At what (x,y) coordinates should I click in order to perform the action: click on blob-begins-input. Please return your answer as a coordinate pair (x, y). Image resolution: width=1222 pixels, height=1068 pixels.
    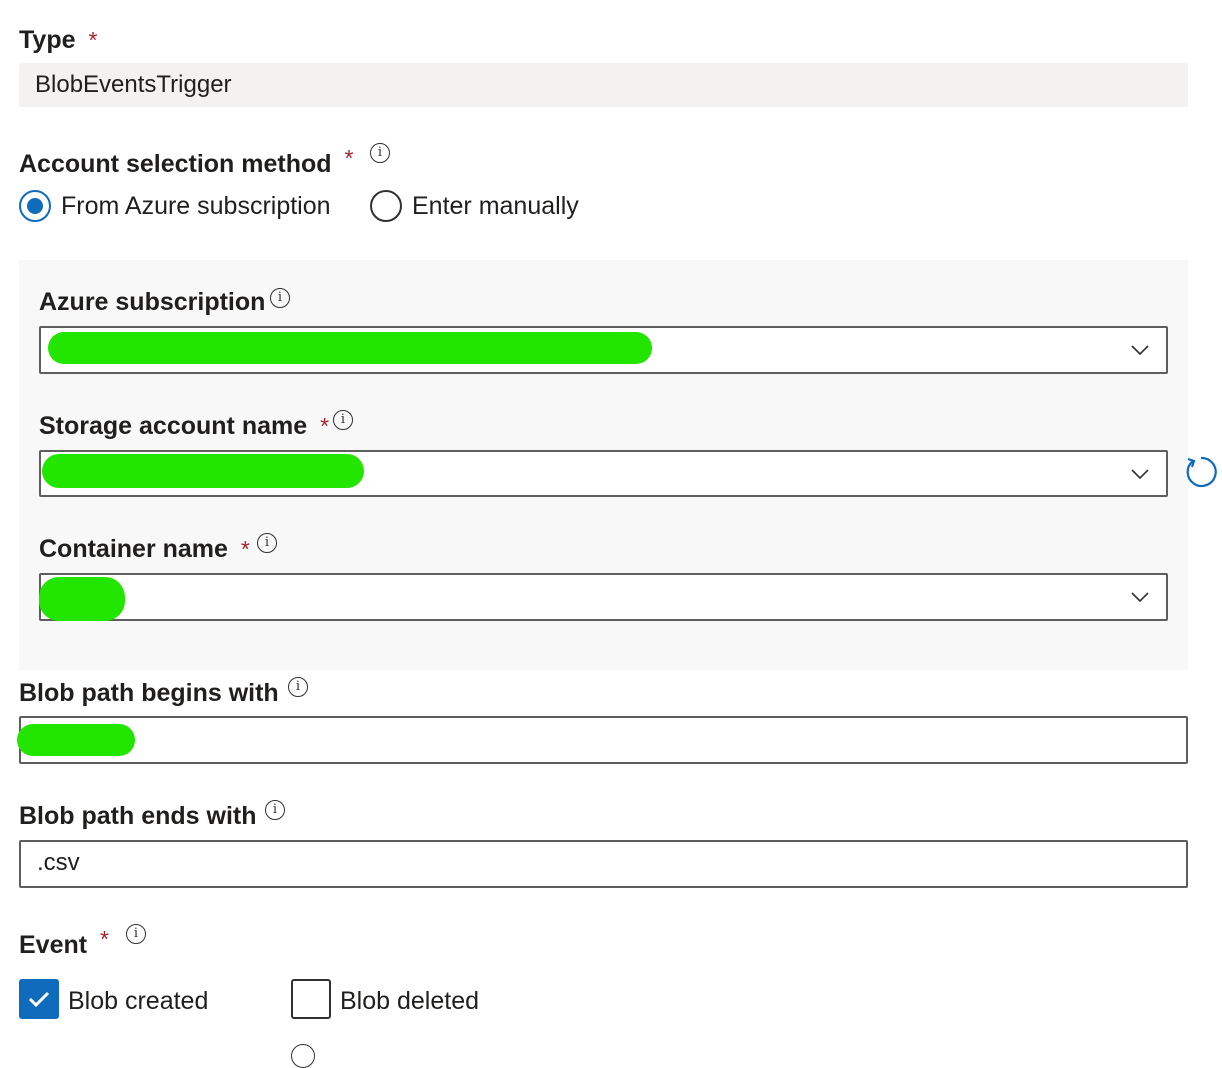
    Looking at the image, I should click on (602, 740).